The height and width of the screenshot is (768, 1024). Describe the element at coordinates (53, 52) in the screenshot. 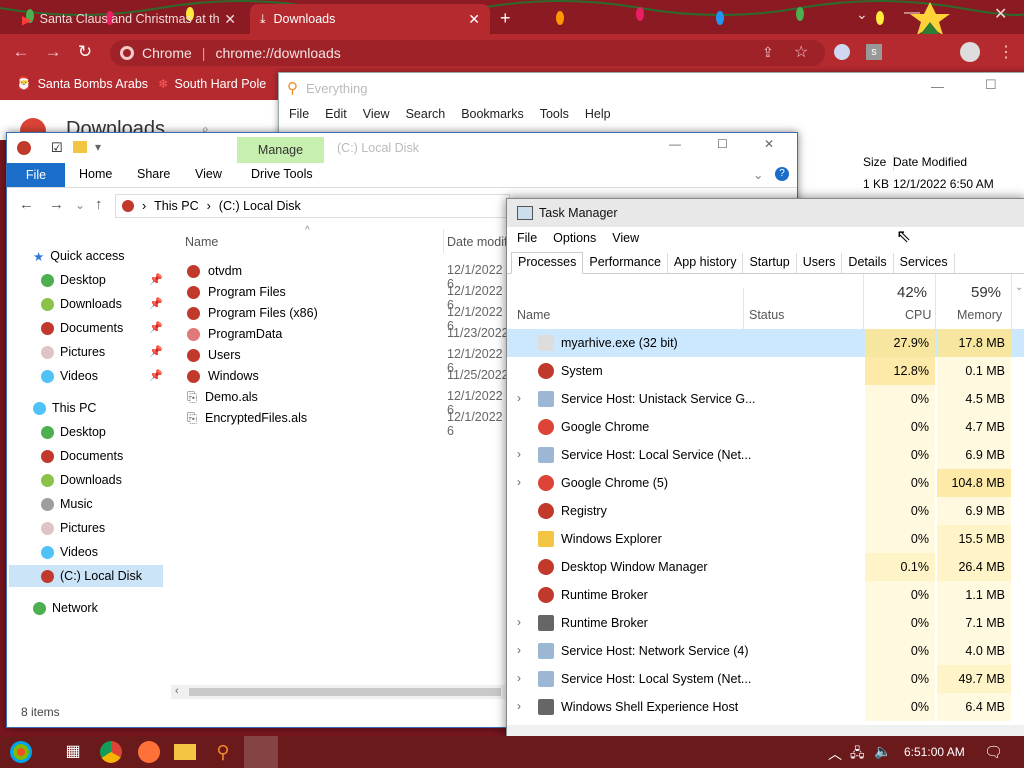

I see `forward-icon: →` at that location.